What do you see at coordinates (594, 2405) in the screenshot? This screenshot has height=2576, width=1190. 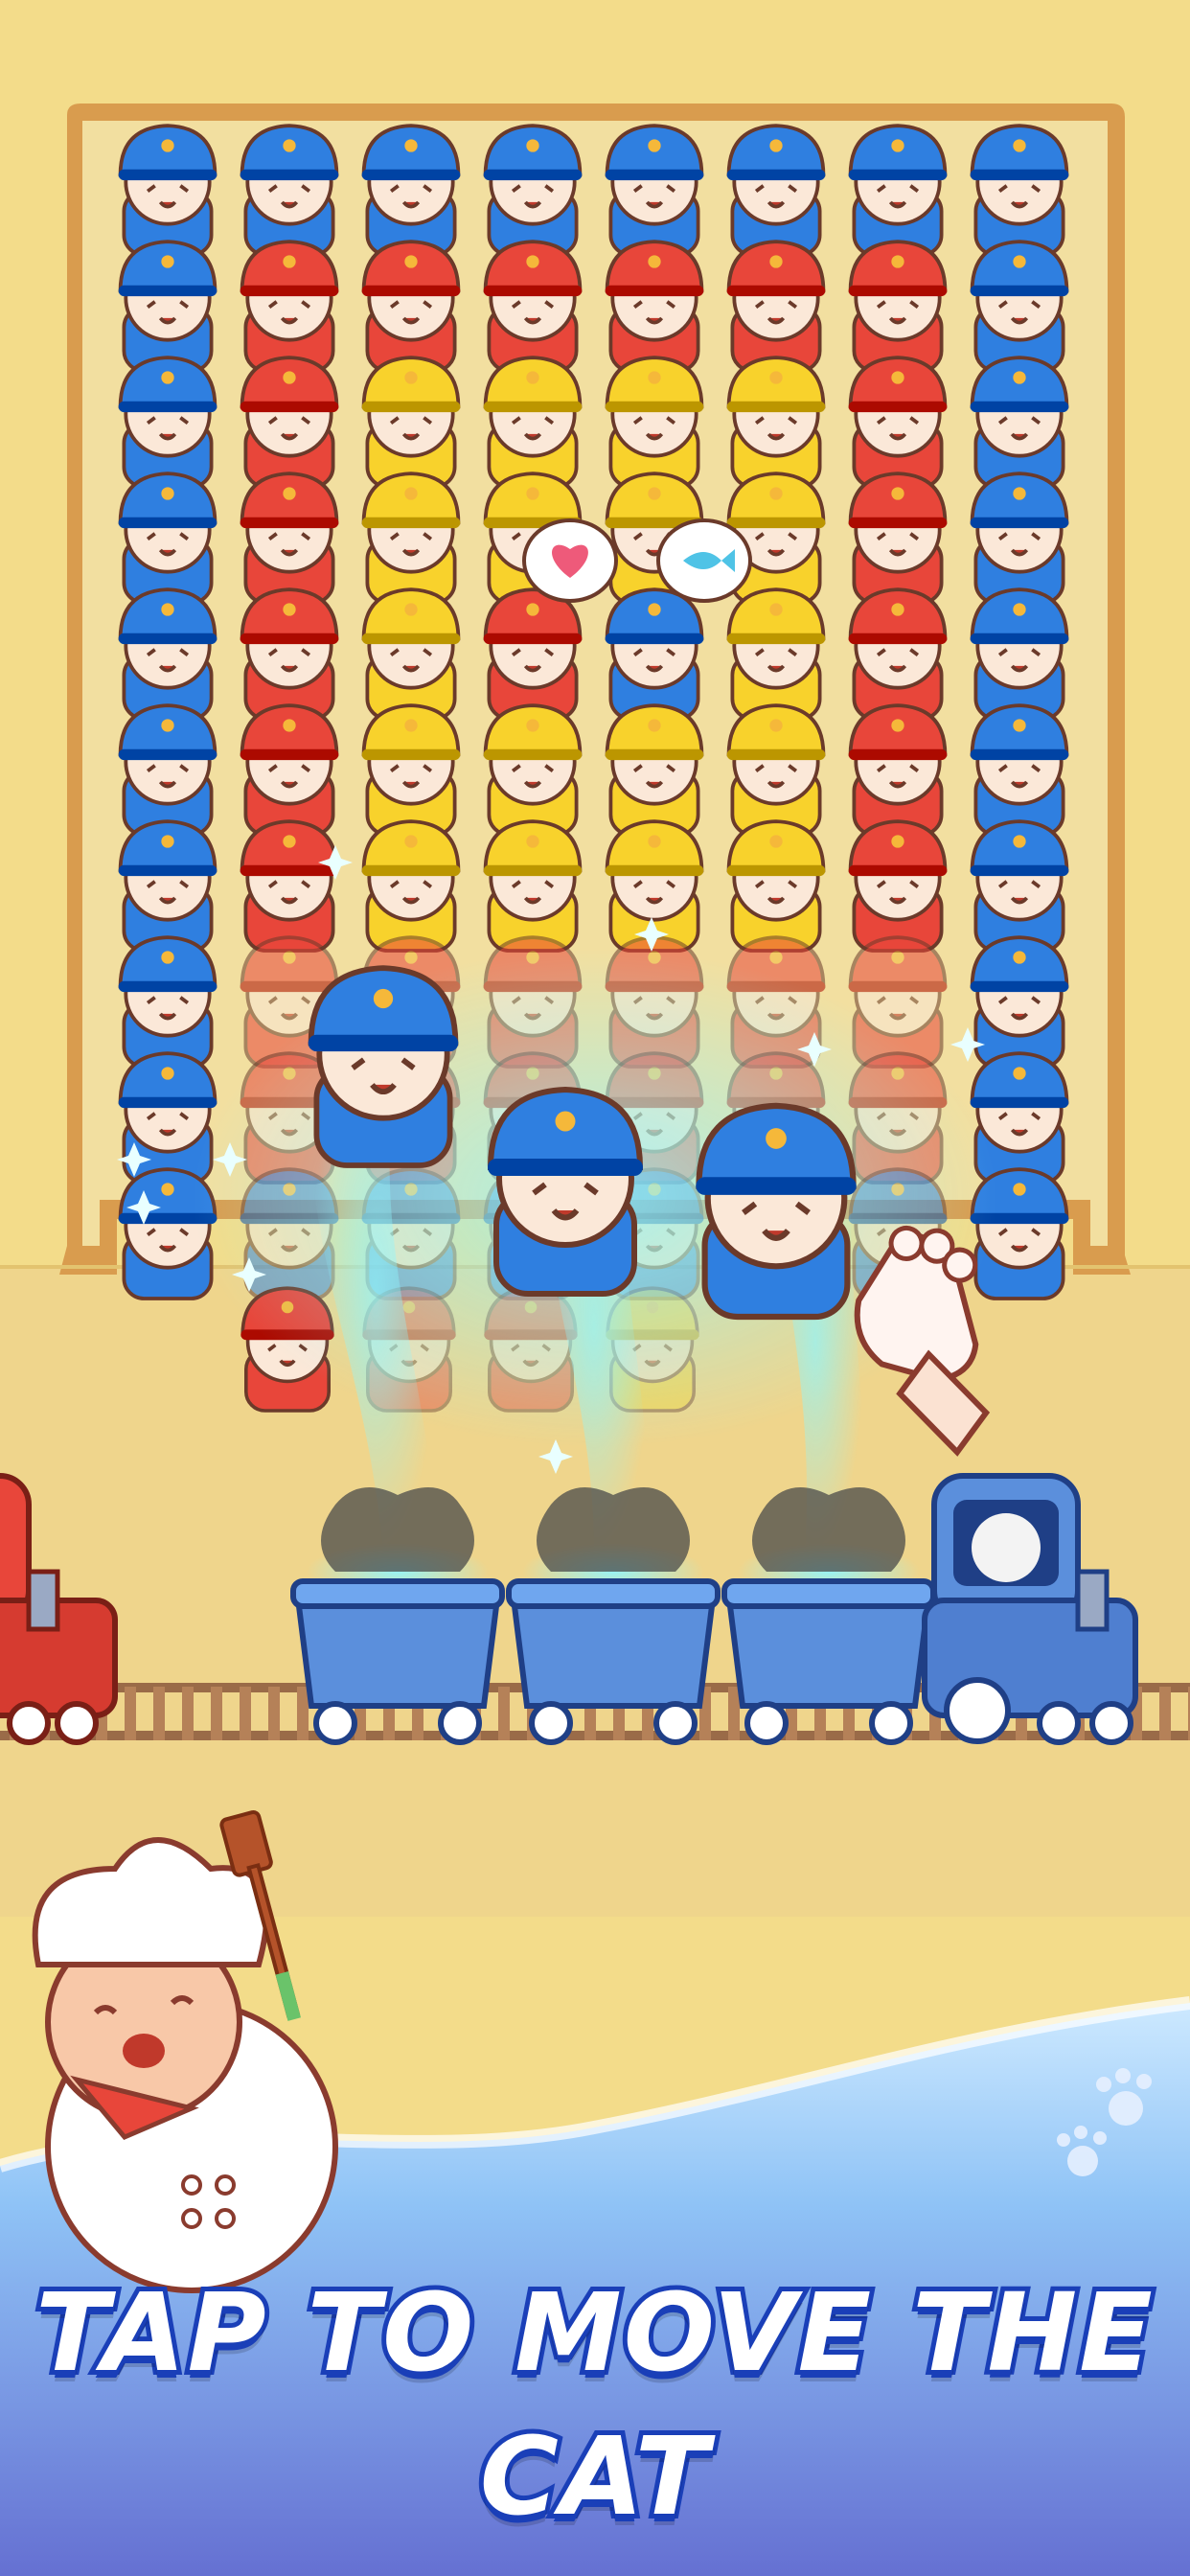 I see `promo-caption: TAP TO MOVE THE CAT` at bounding box center [594, 2405].